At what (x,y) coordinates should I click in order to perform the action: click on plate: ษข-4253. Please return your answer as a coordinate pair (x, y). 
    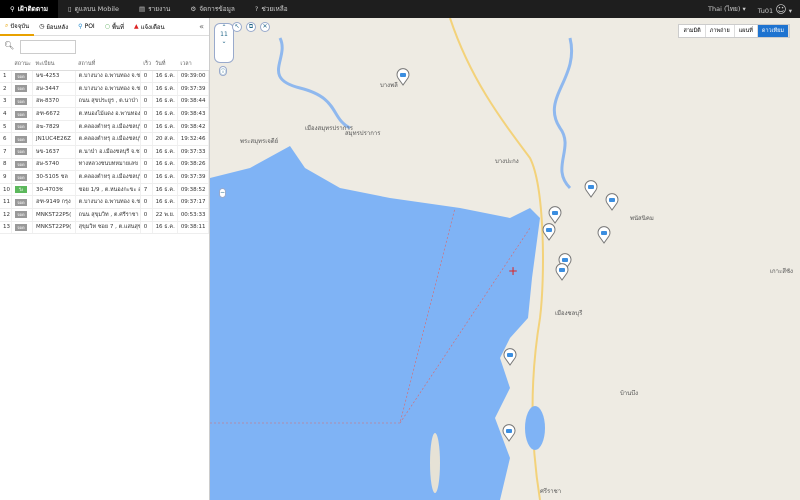
    Looking at the image, I should click on (54, 77).